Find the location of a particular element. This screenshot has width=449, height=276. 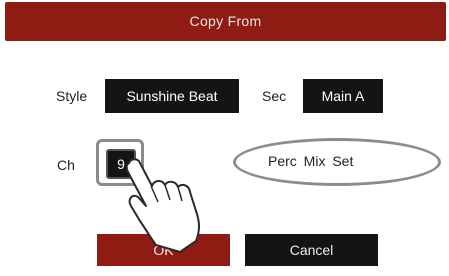

channel-selector: 9 is located at coordinates (121, 164).